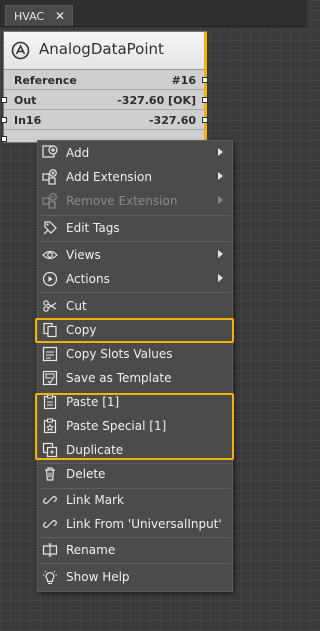 This screenshot has height=631, width=320. What do you see at coordinates (50, 177) in the screenshot?
I see `add-extension-icon` at bounding box center [50, 177].